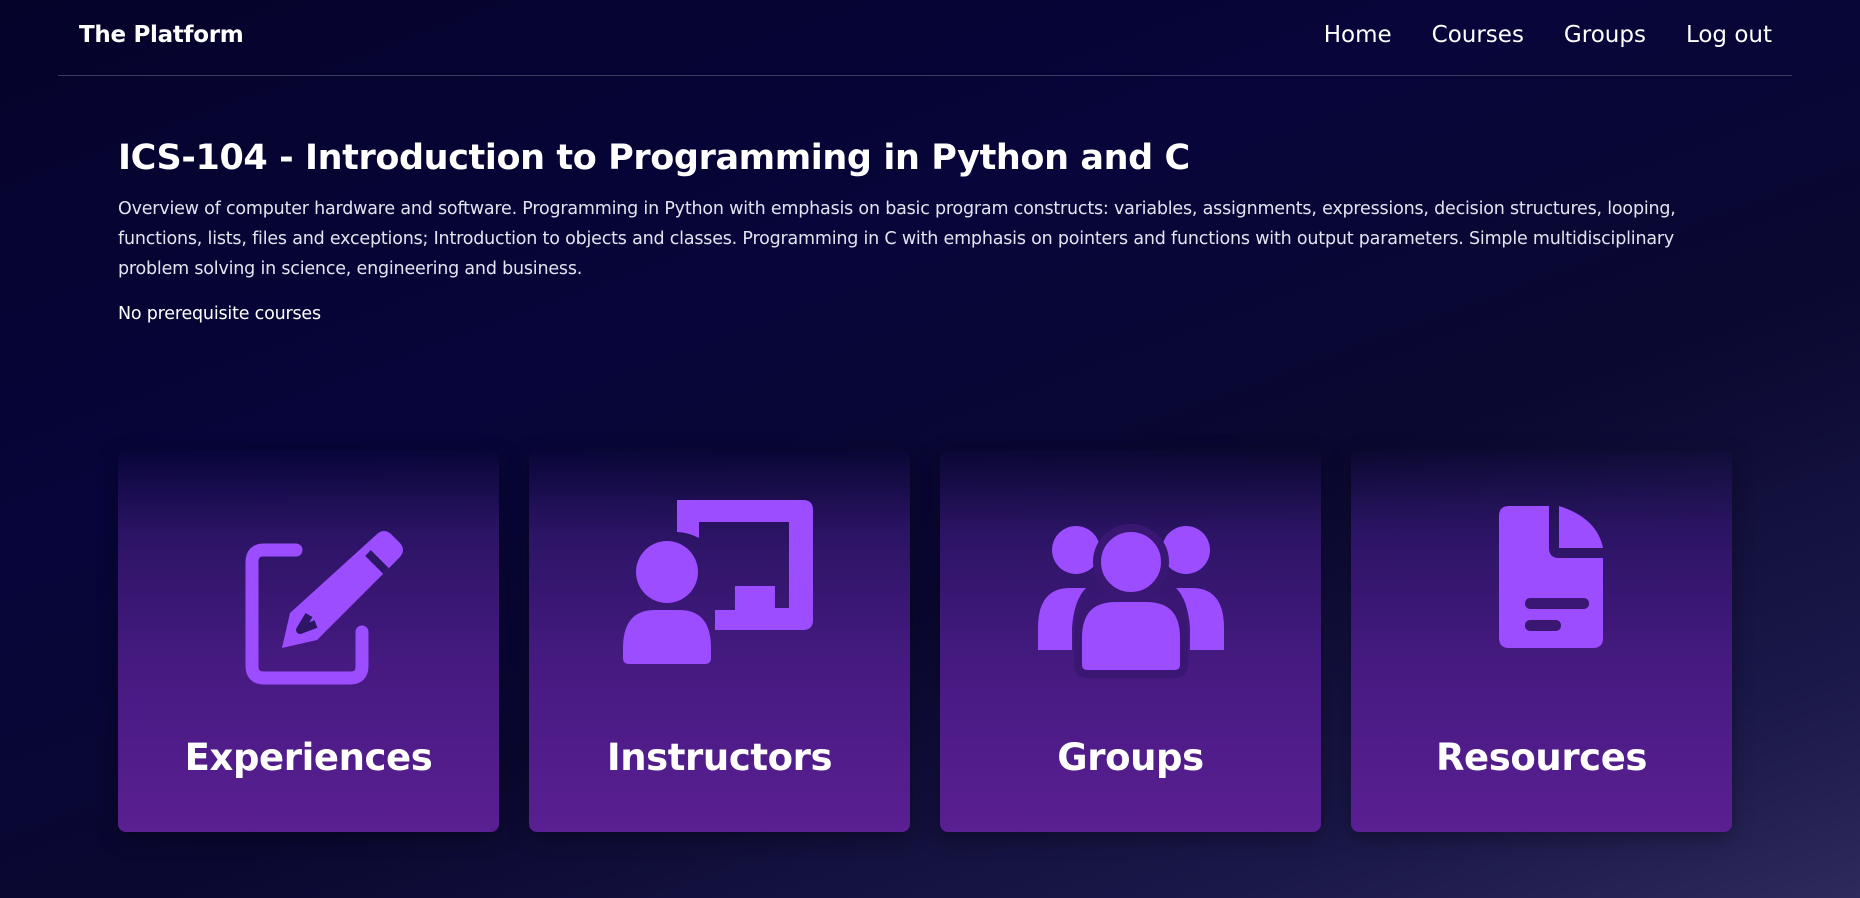 This screenshot has height=898, width=1860. I want to click on card-groups: Groups, so click(1130, 641).